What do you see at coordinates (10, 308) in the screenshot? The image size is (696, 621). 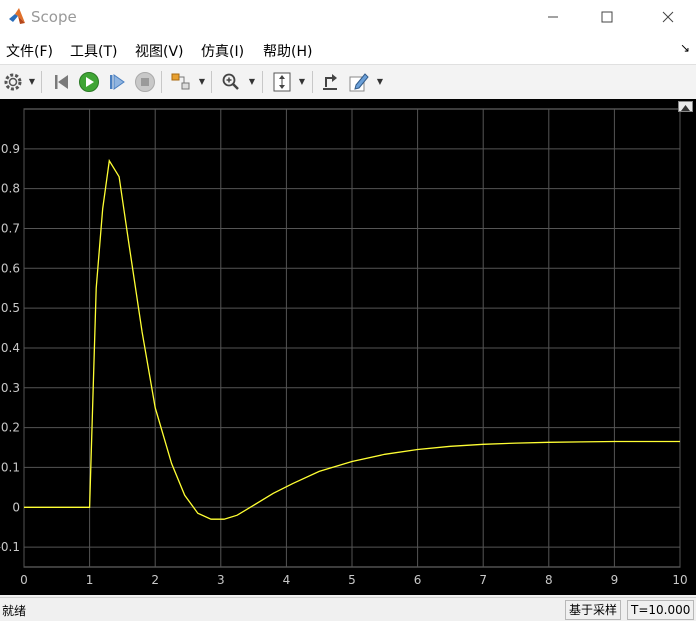 I see `y-tick-label: 0.5` at bounding box center [10, 308].